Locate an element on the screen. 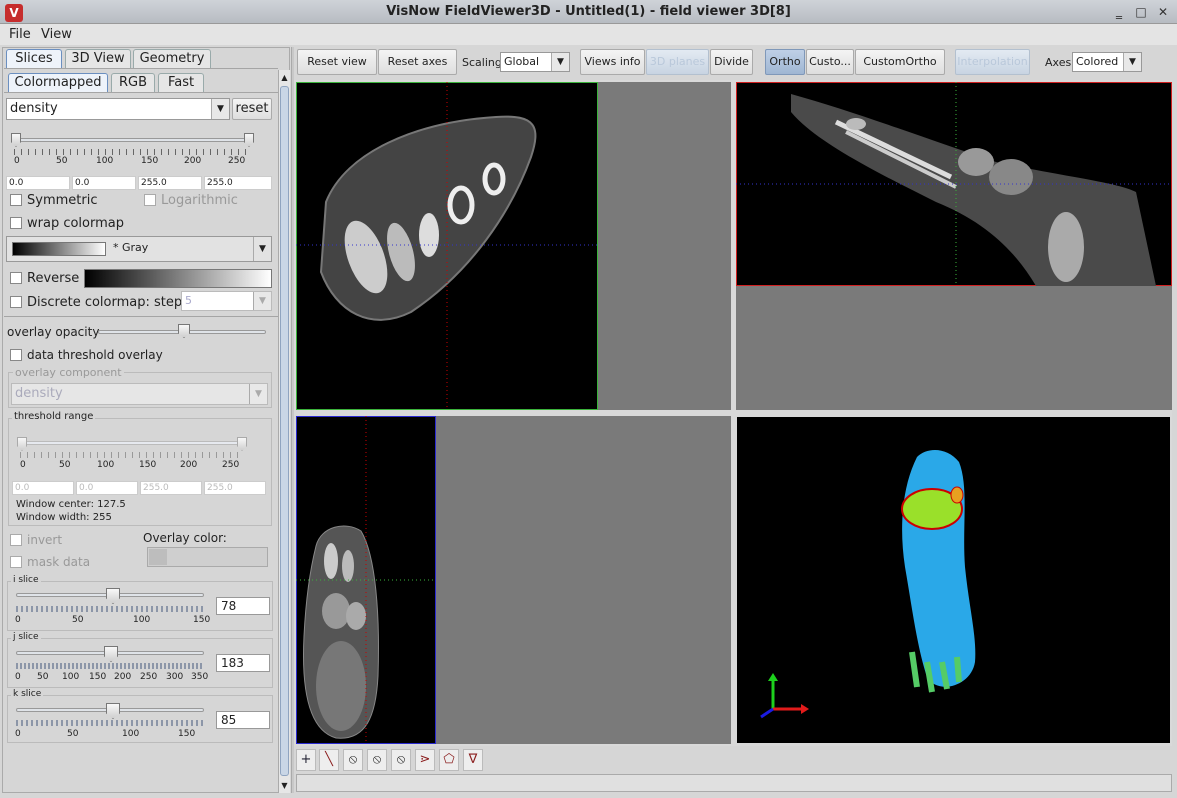 This screenshot has width=1177, height=798. sagittal-view is located at coordinates (954, 184).